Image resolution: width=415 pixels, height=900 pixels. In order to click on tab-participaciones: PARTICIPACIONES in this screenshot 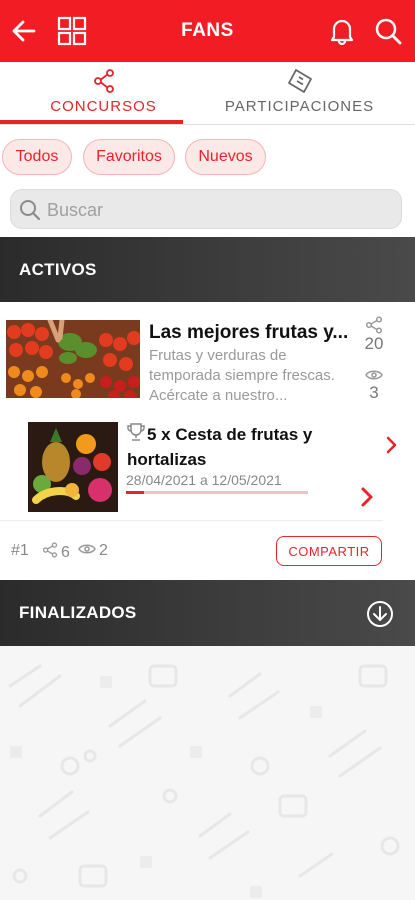, I will do `click(299, 93)`.